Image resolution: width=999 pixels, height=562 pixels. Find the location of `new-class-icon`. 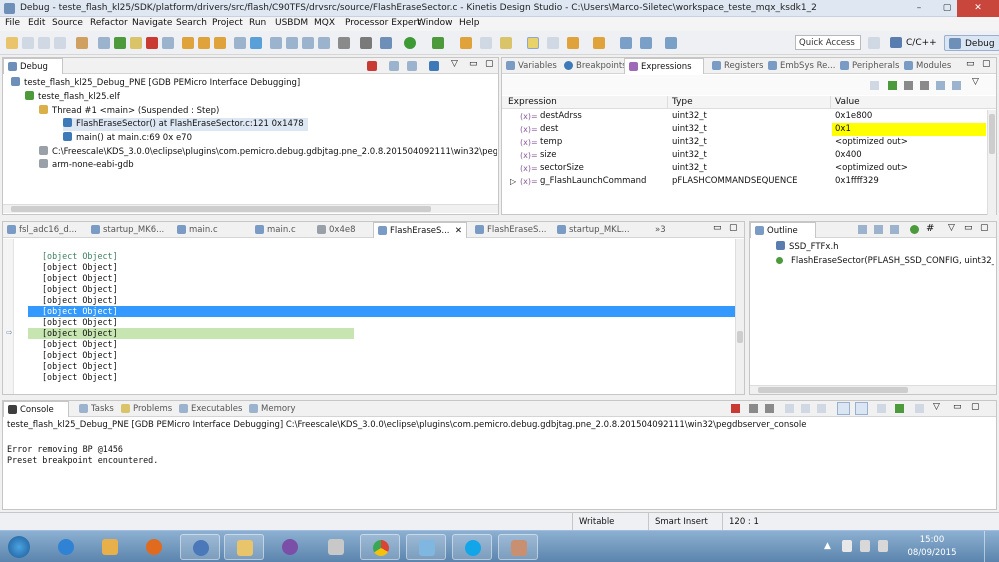

new-class-icon is located at coordinates (466, 43).